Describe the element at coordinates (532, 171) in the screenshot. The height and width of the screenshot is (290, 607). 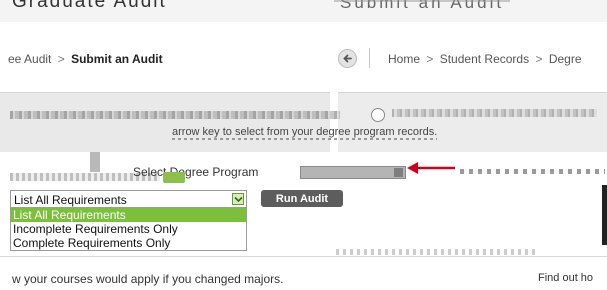
I see `program-row-right-blur` at that location.